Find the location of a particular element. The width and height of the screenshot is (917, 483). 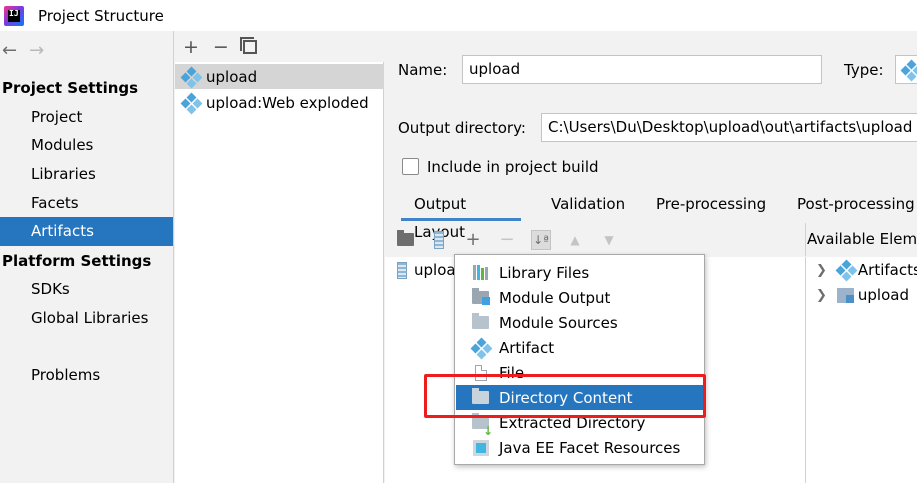

module-output-icon is located at coordinates (480, 297).